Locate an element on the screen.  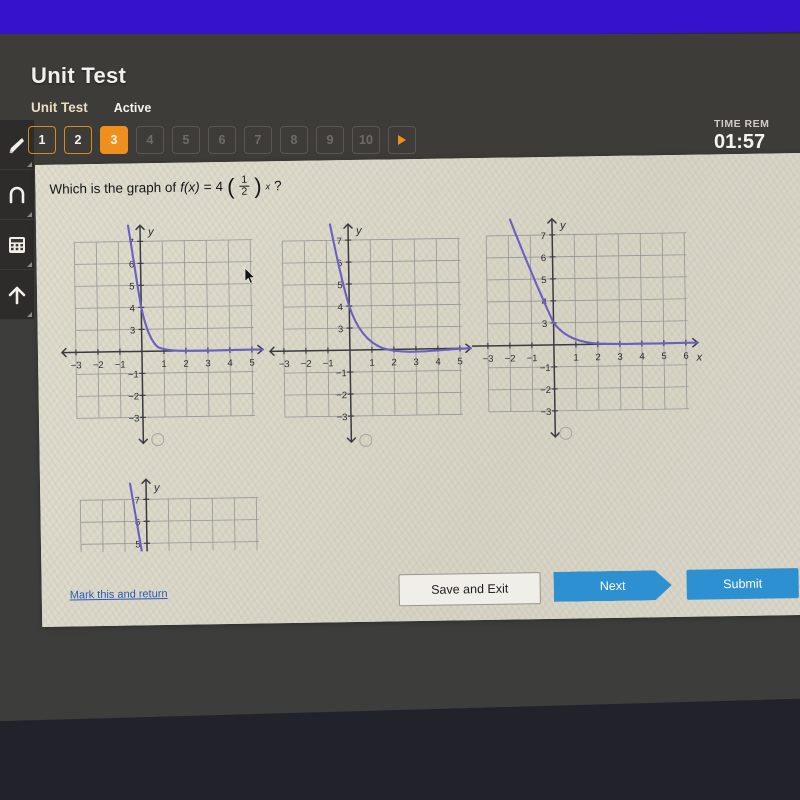
status-badge: Active is located at coordinates (132, 108).